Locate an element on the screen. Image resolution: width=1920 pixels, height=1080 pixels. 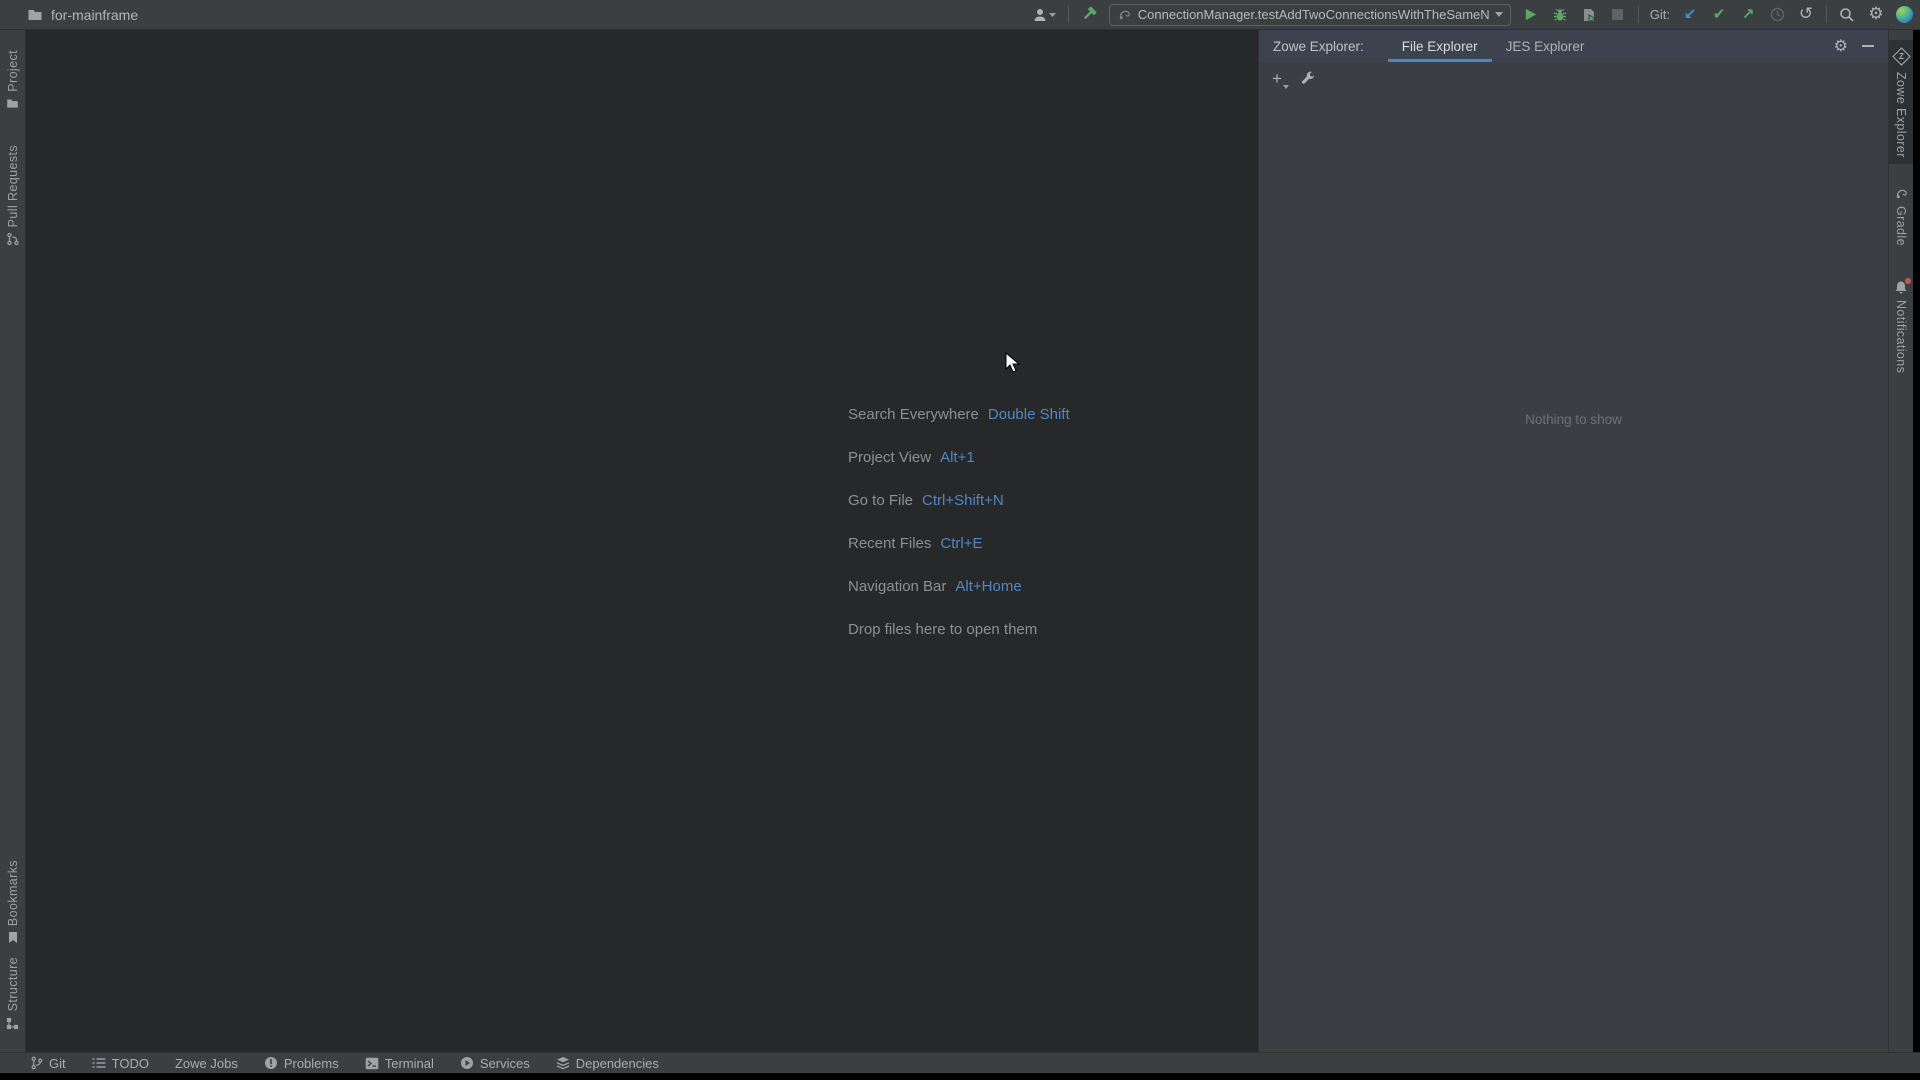
statusbar-item-dependencies: Dependencies is located at coordinates (607, 1063).